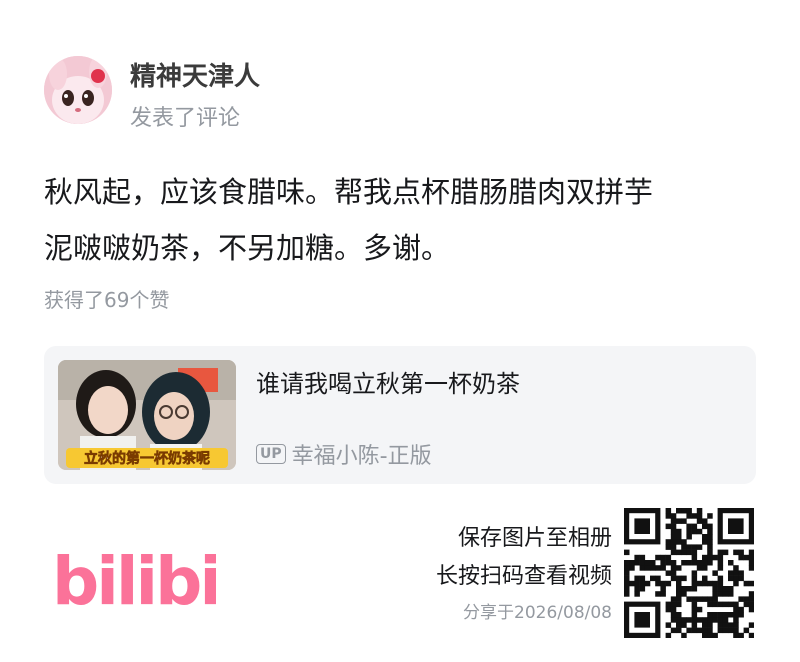 This screenshot has width=800, height=662. I want to click on video-thumbnail: 立秋的第一杯奶茶呢, so click(147, 415).